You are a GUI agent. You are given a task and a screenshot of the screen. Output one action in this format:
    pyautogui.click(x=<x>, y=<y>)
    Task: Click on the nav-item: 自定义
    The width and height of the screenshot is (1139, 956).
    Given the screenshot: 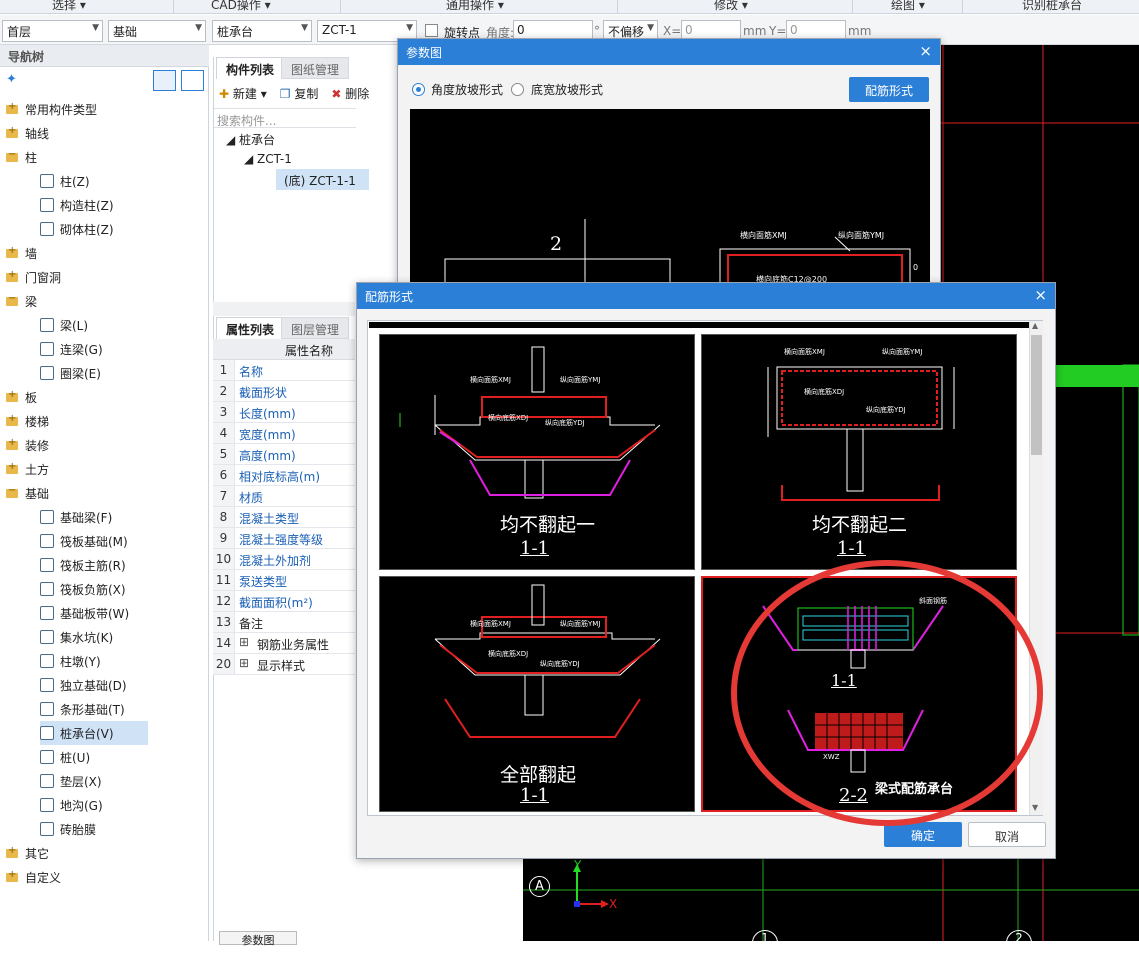 What is the action you would take?
    pyautogui.click(x=33, y=877)
    